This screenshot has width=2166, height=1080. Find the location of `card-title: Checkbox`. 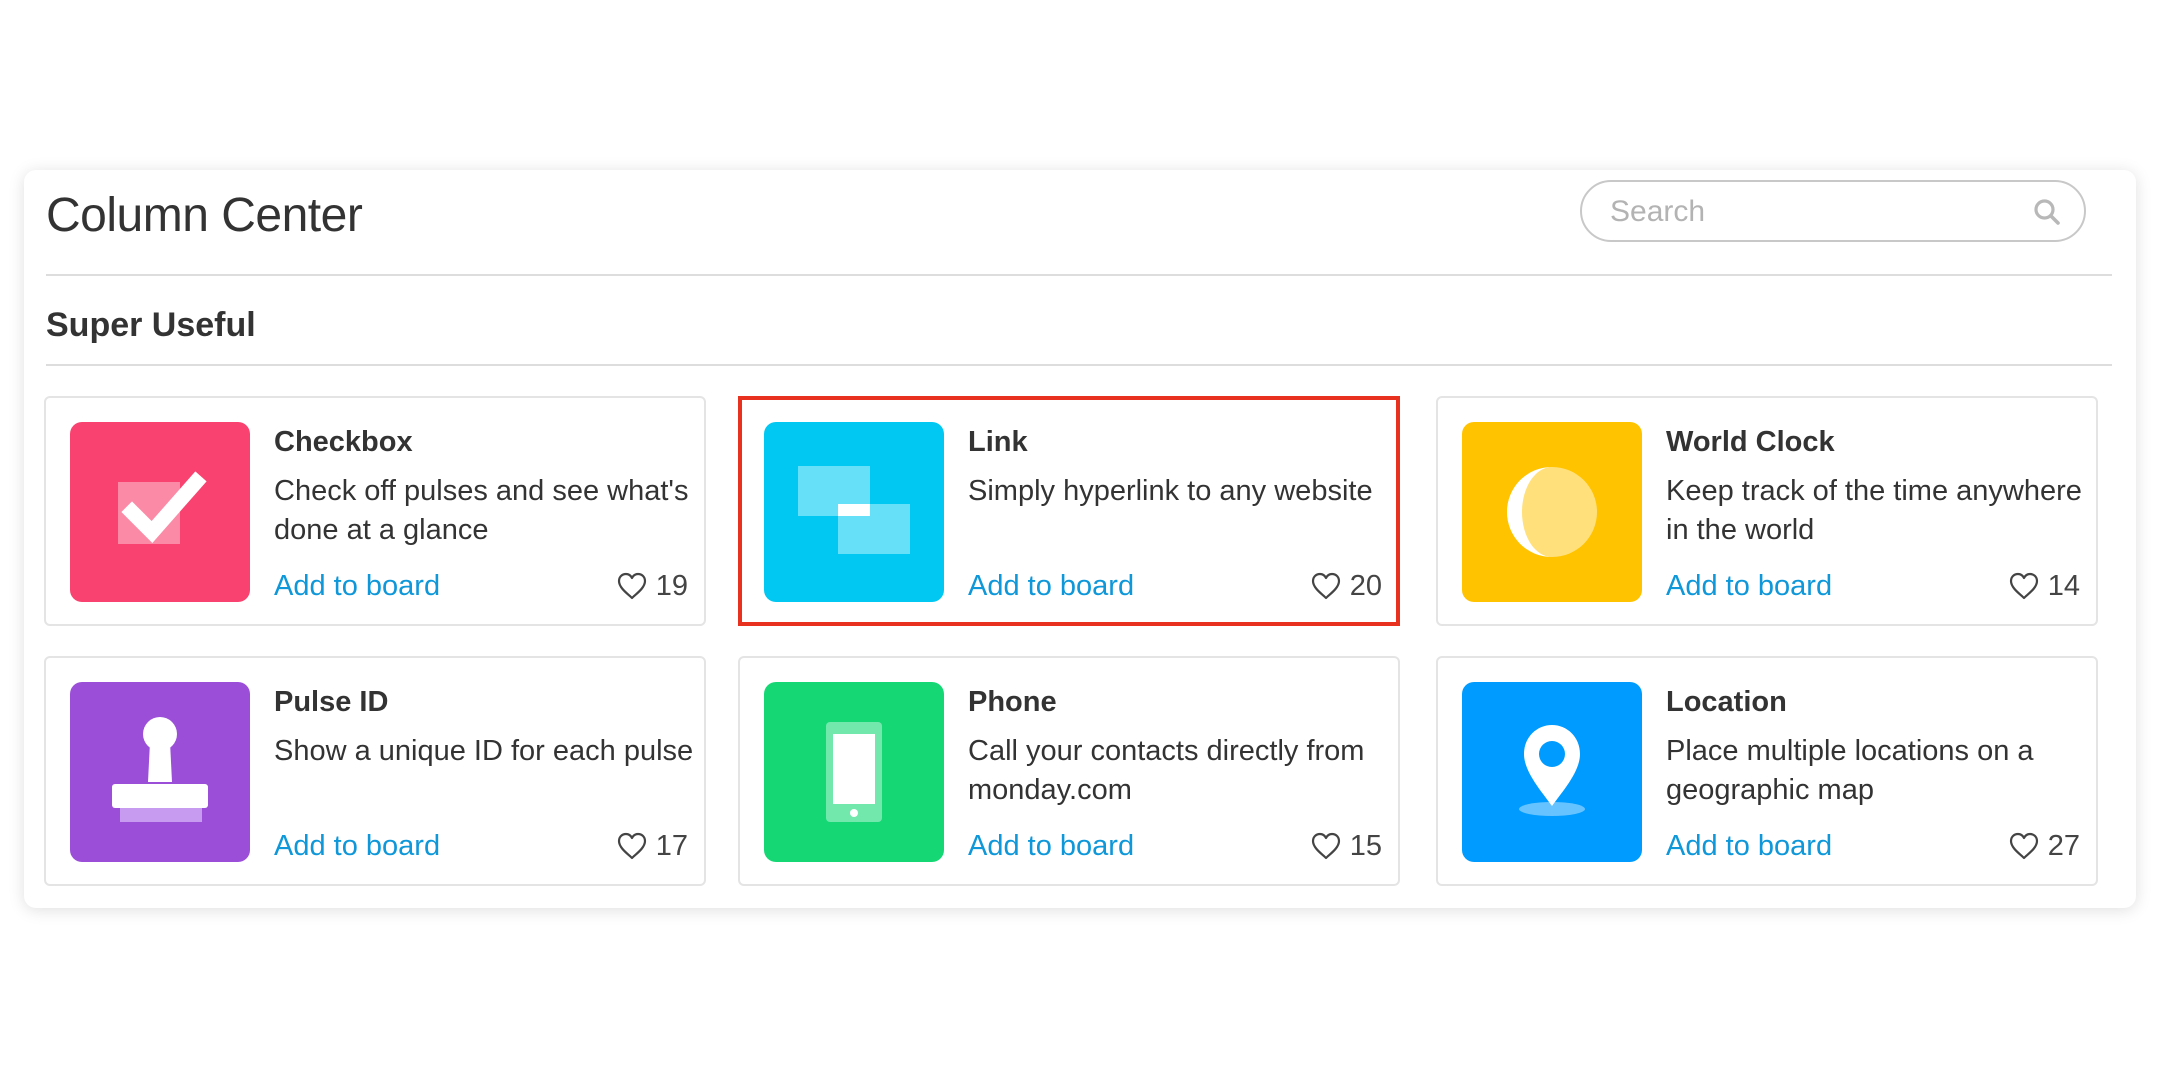

card-title: Checkbox is located at coordinates (343, 442).